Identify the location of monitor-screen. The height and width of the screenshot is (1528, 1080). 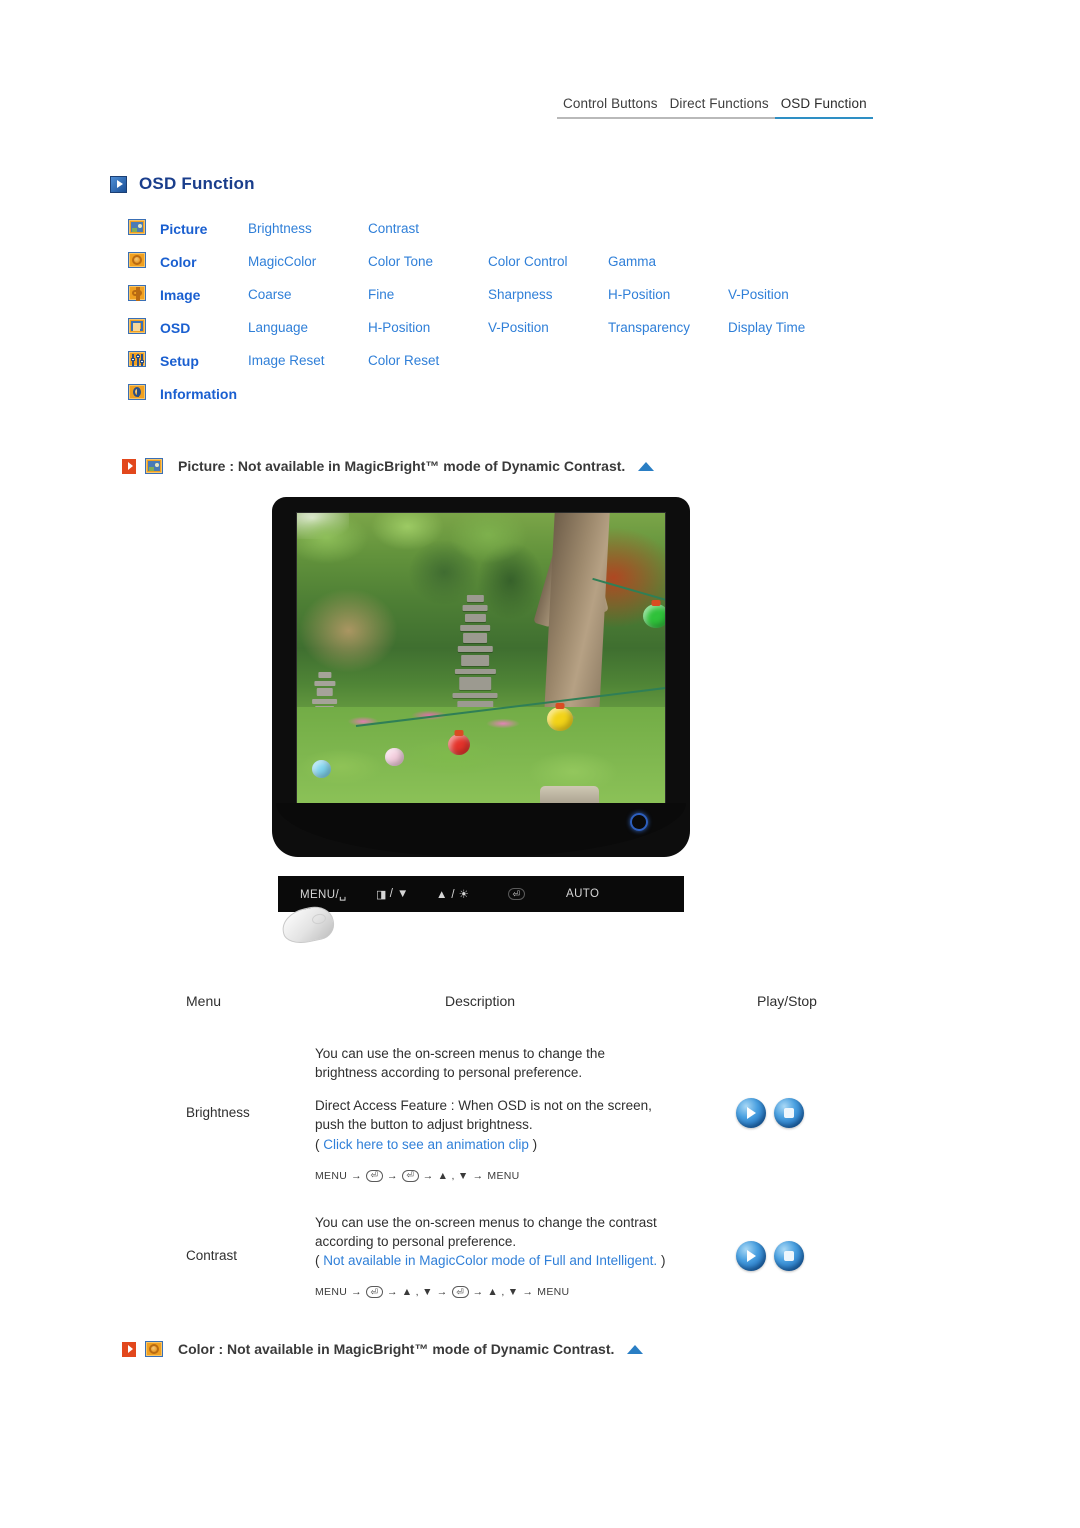
(481, 660).